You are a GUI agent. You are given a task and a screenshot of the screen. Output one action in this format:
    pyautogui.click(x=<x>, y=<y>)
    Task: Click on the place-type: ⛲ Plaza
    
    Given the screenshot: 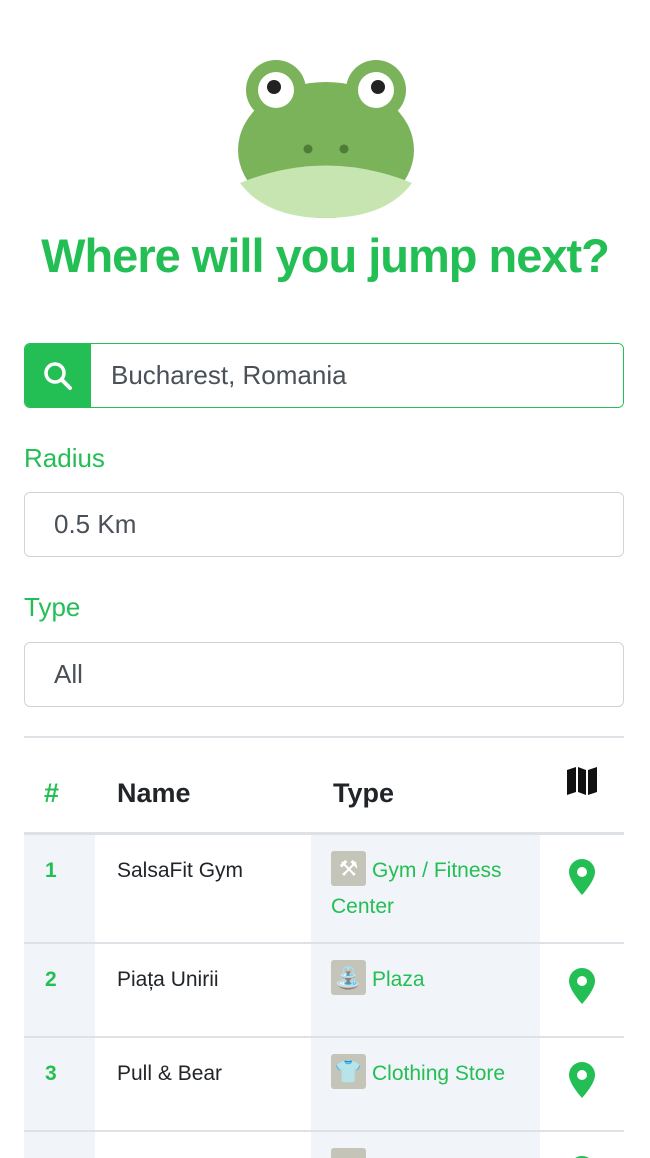 What is the action you would take?
    pyautogui.click(x=425, y=990)
    